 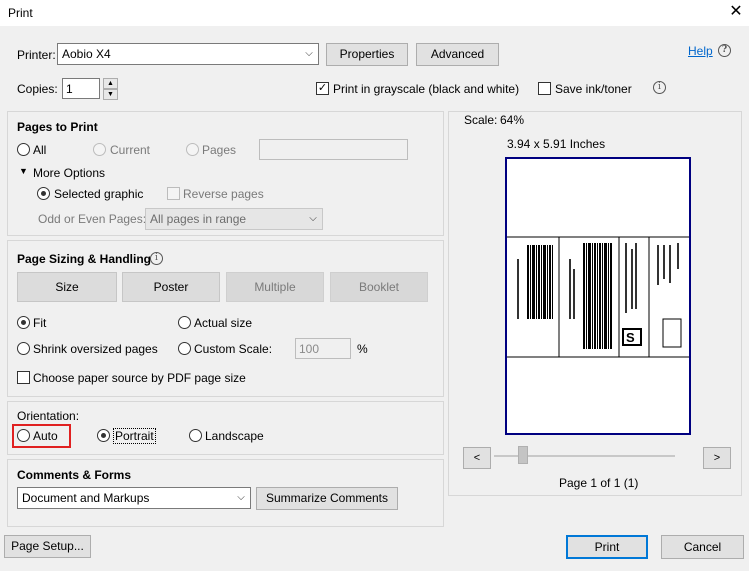 I want to click on custom-scale-input: 100, so click(x=323, y=348).